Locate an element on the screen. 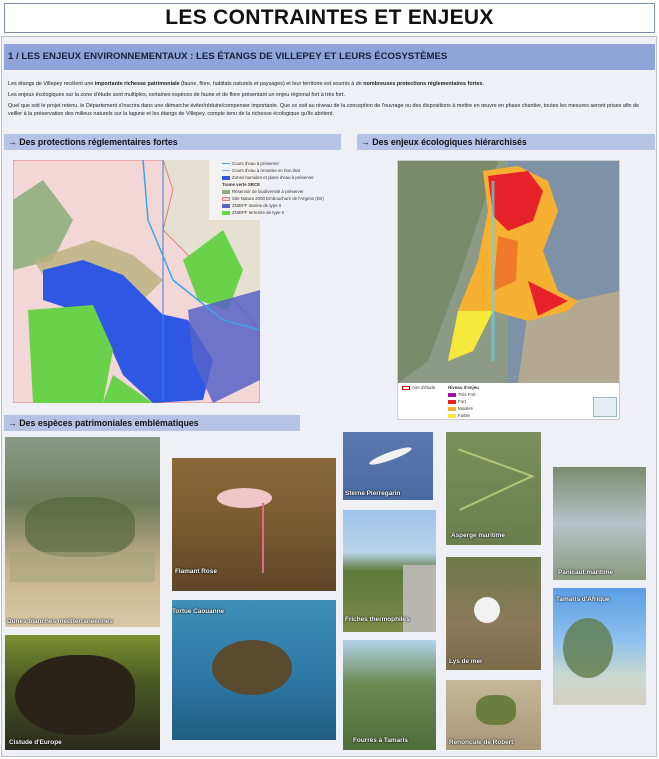  legend-heading: Niveau d'enjeu is located at coordinates (463, 387).